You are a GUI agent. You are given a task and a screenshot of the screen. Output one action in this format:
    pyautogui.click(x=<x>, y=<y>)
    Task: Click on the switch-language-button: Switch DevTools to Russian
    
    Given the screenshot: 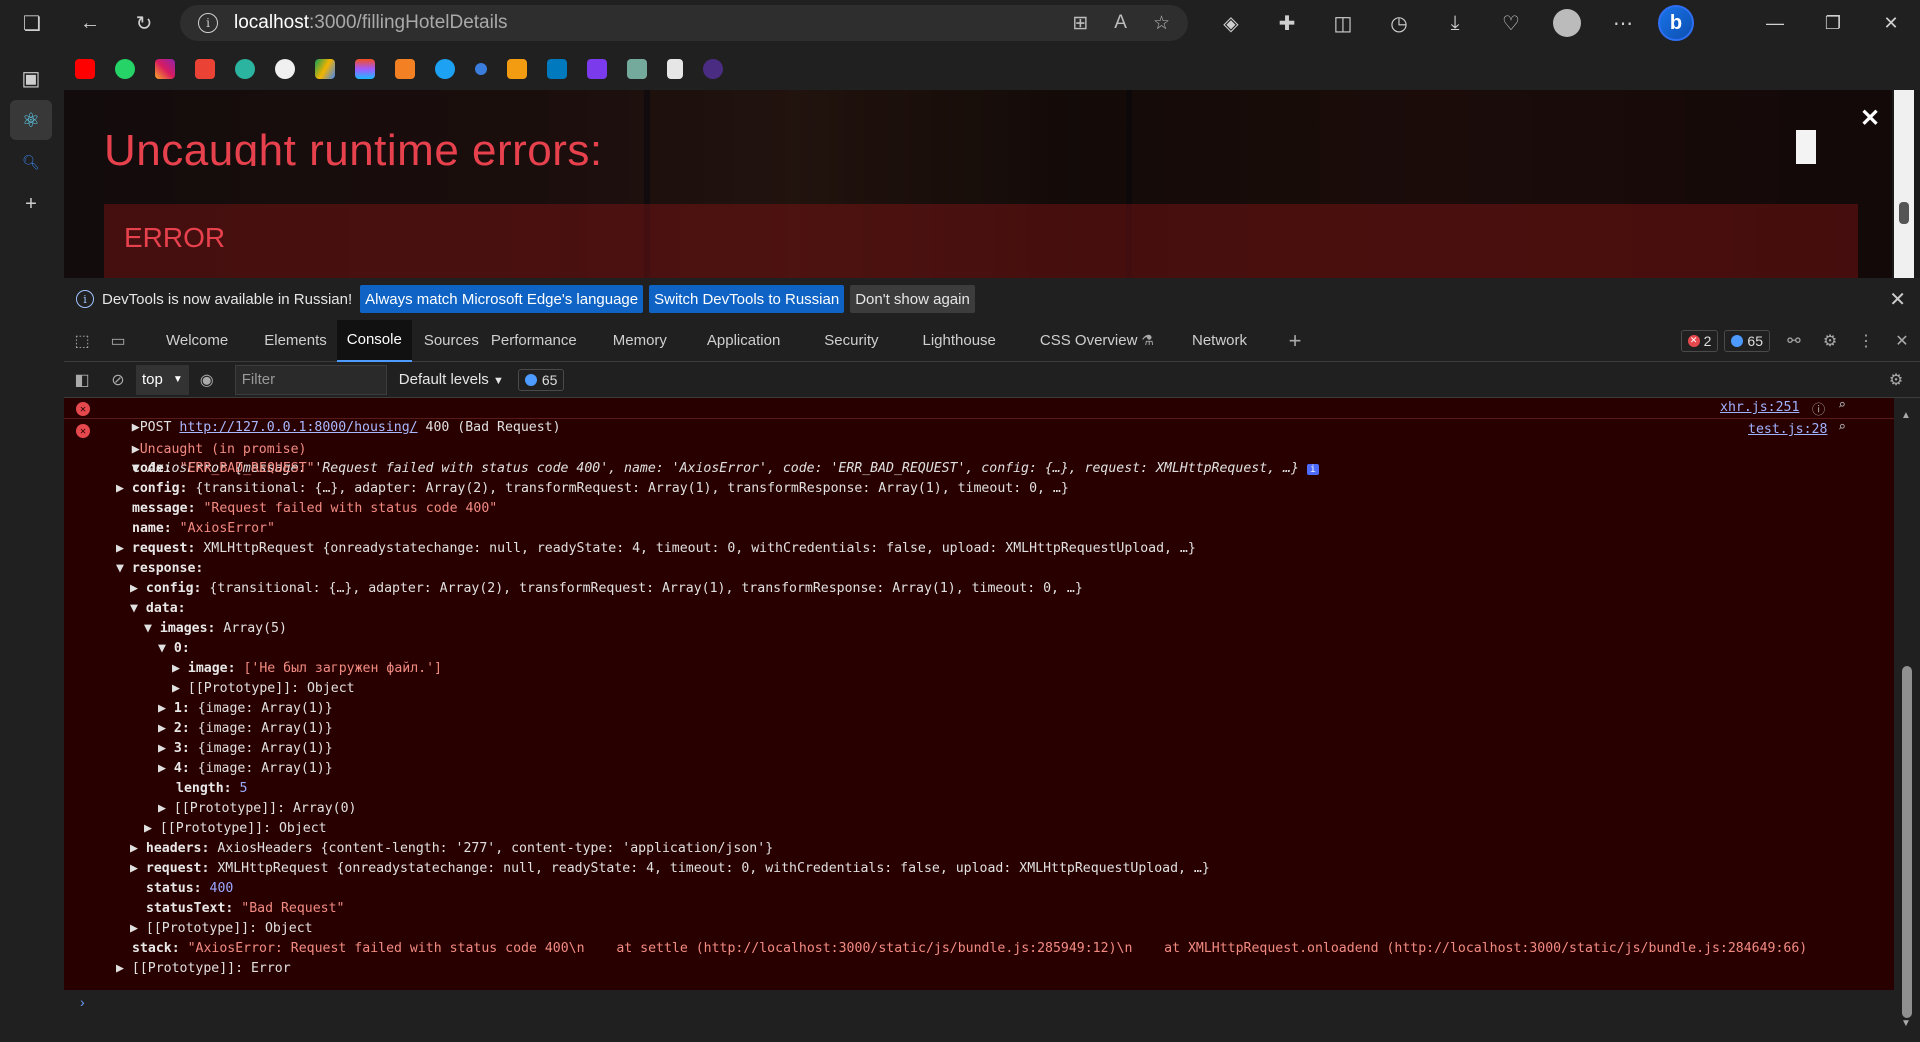 What is the action you would take?
    pyautogui.click(x=747, y=299)
    